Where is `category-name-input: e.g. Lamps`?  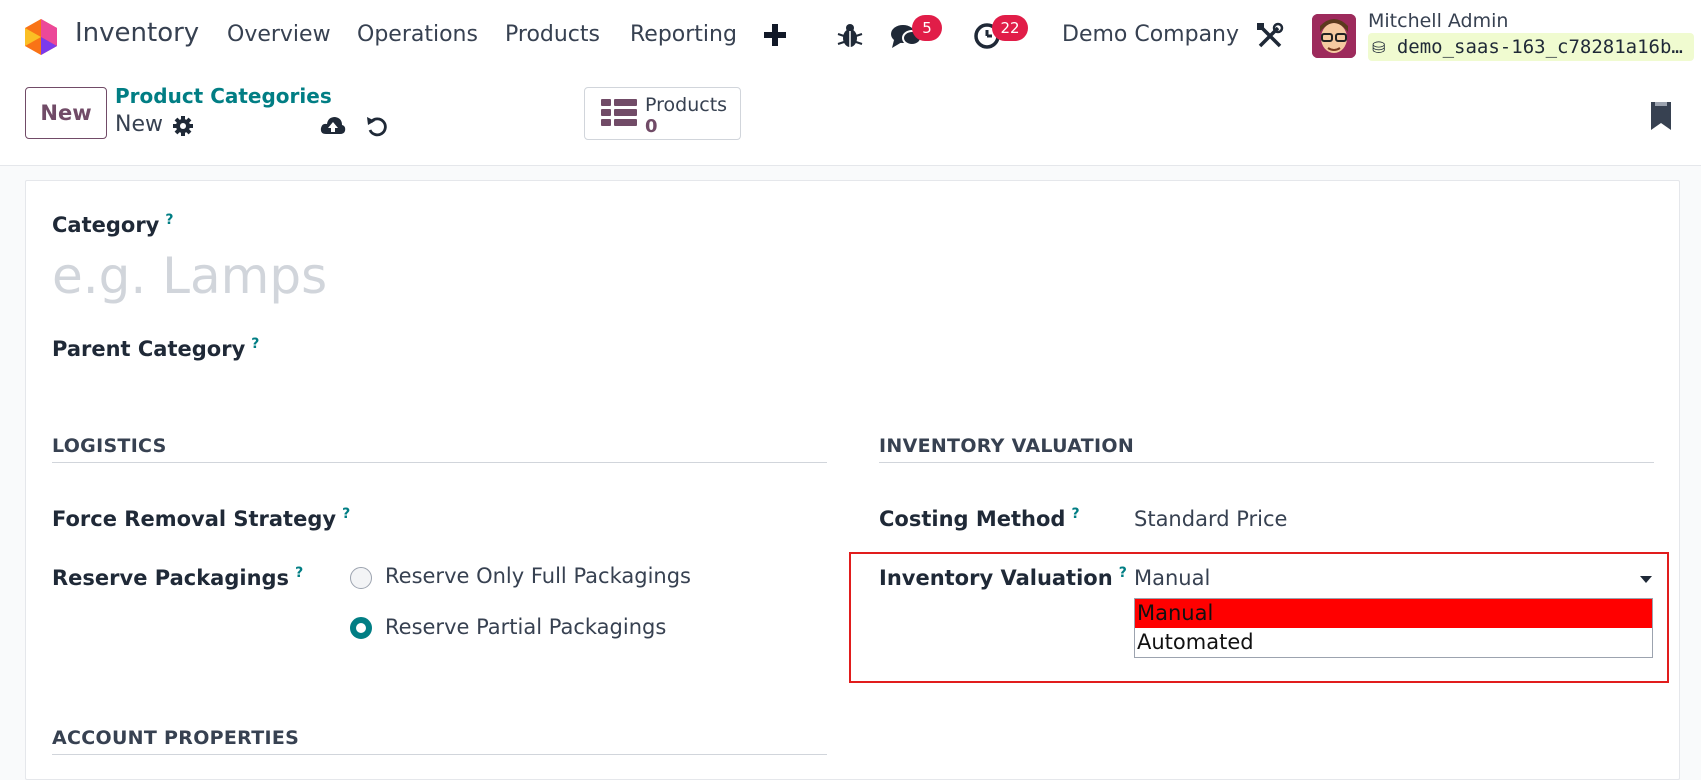 category-name-input: e.g. Lamps is located at coordinates (189, 276).